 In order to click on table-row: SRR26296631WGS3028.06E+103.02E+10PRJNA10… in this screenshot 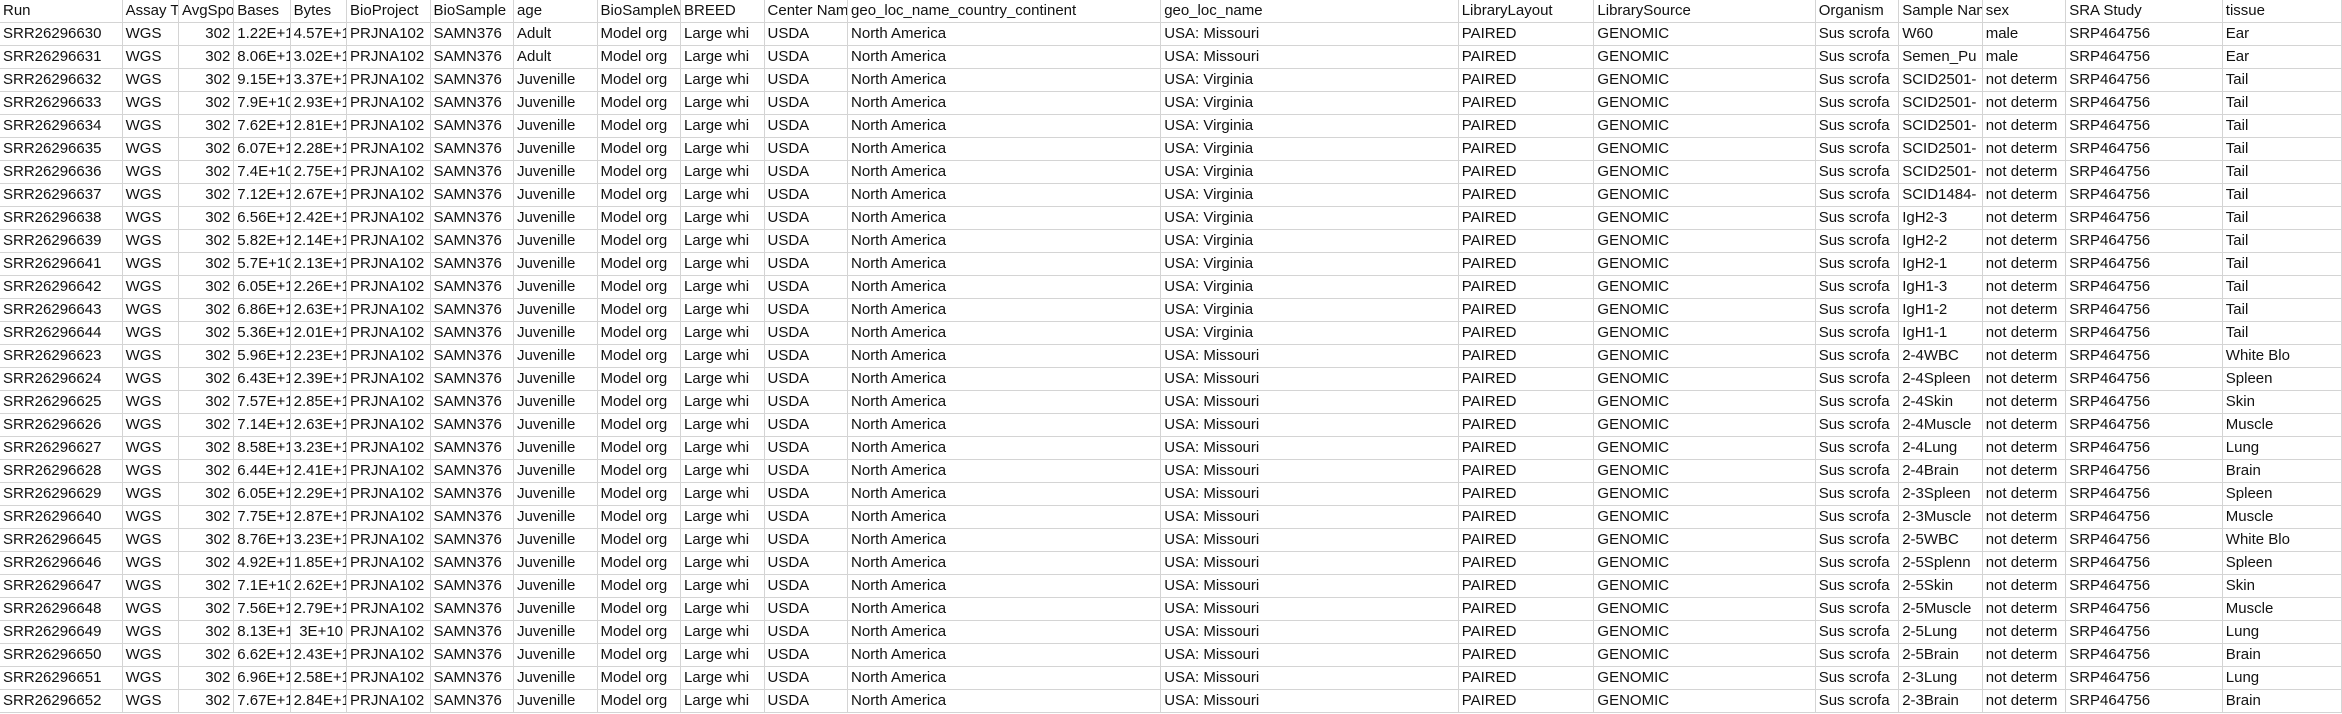, I will do `click(1171, 57)`.